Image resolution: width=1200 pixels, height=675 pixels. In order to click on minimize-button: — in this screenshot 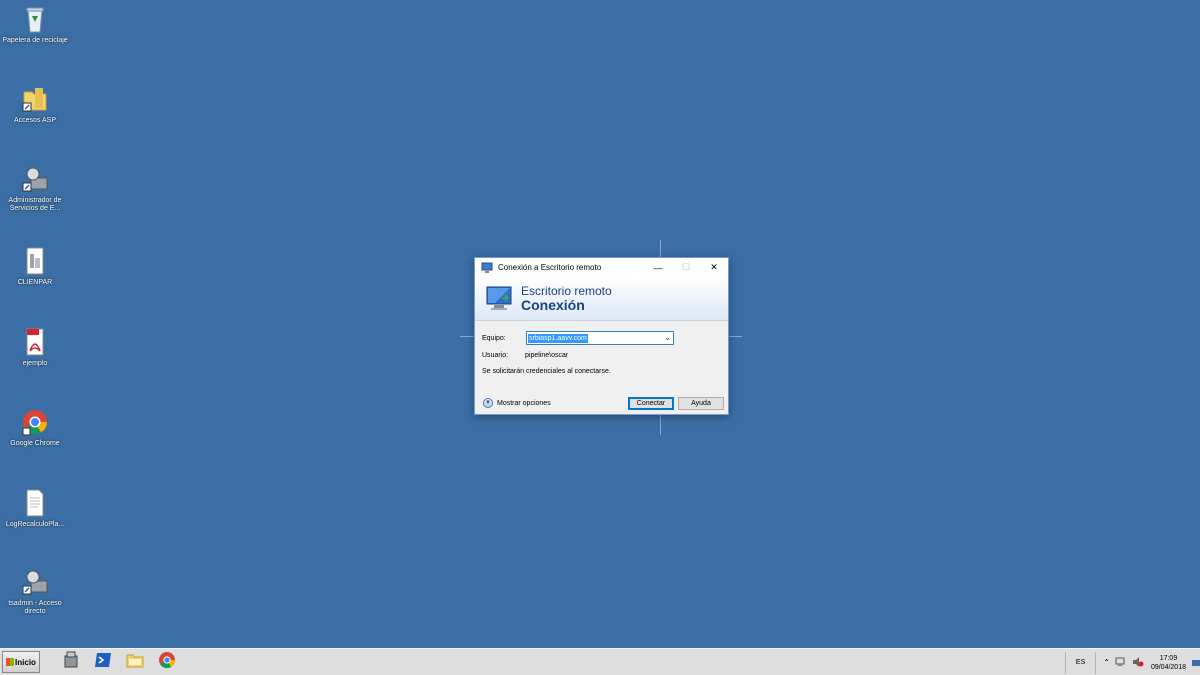, I will do `click(658, 267)`.